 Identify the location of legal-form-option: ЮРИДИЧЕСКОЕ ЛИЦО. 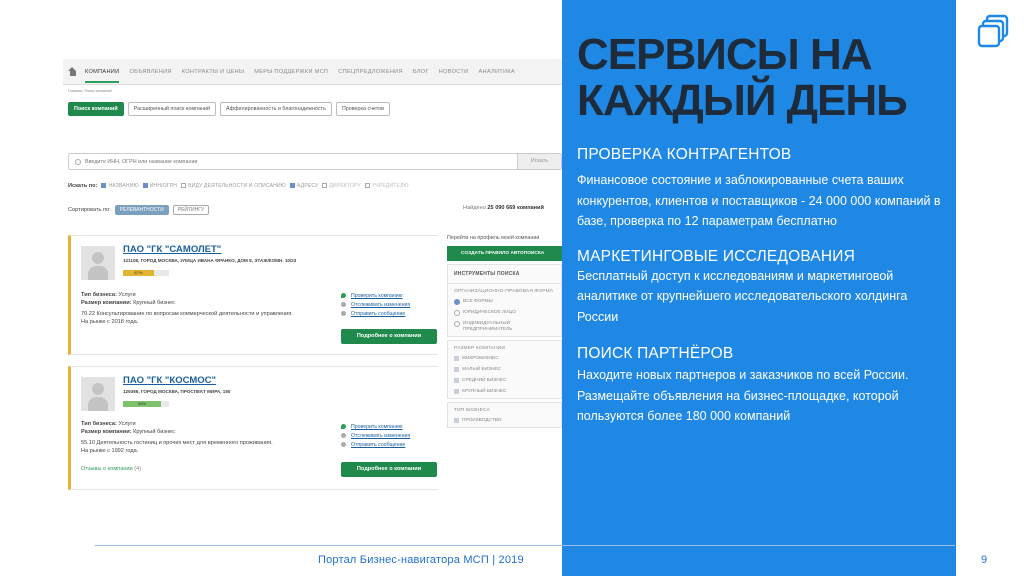
(504, 313).